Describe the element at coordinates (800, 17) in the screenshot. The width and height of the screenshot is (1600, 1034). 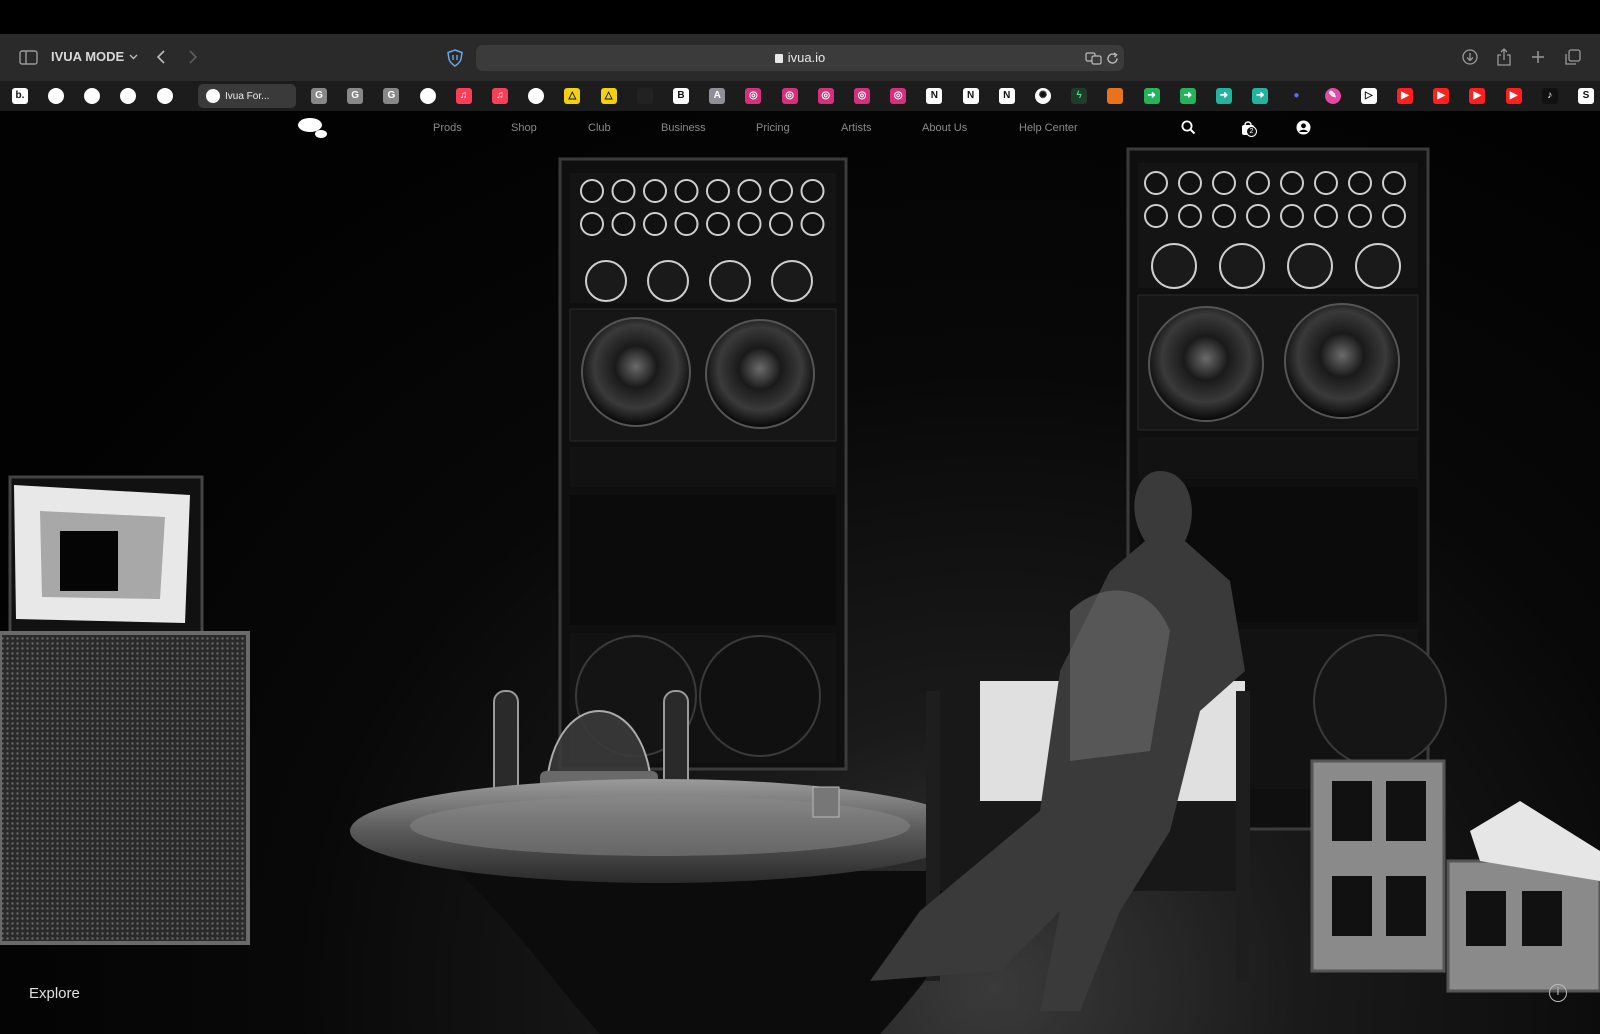
I see `system-menu-strip` at that location.